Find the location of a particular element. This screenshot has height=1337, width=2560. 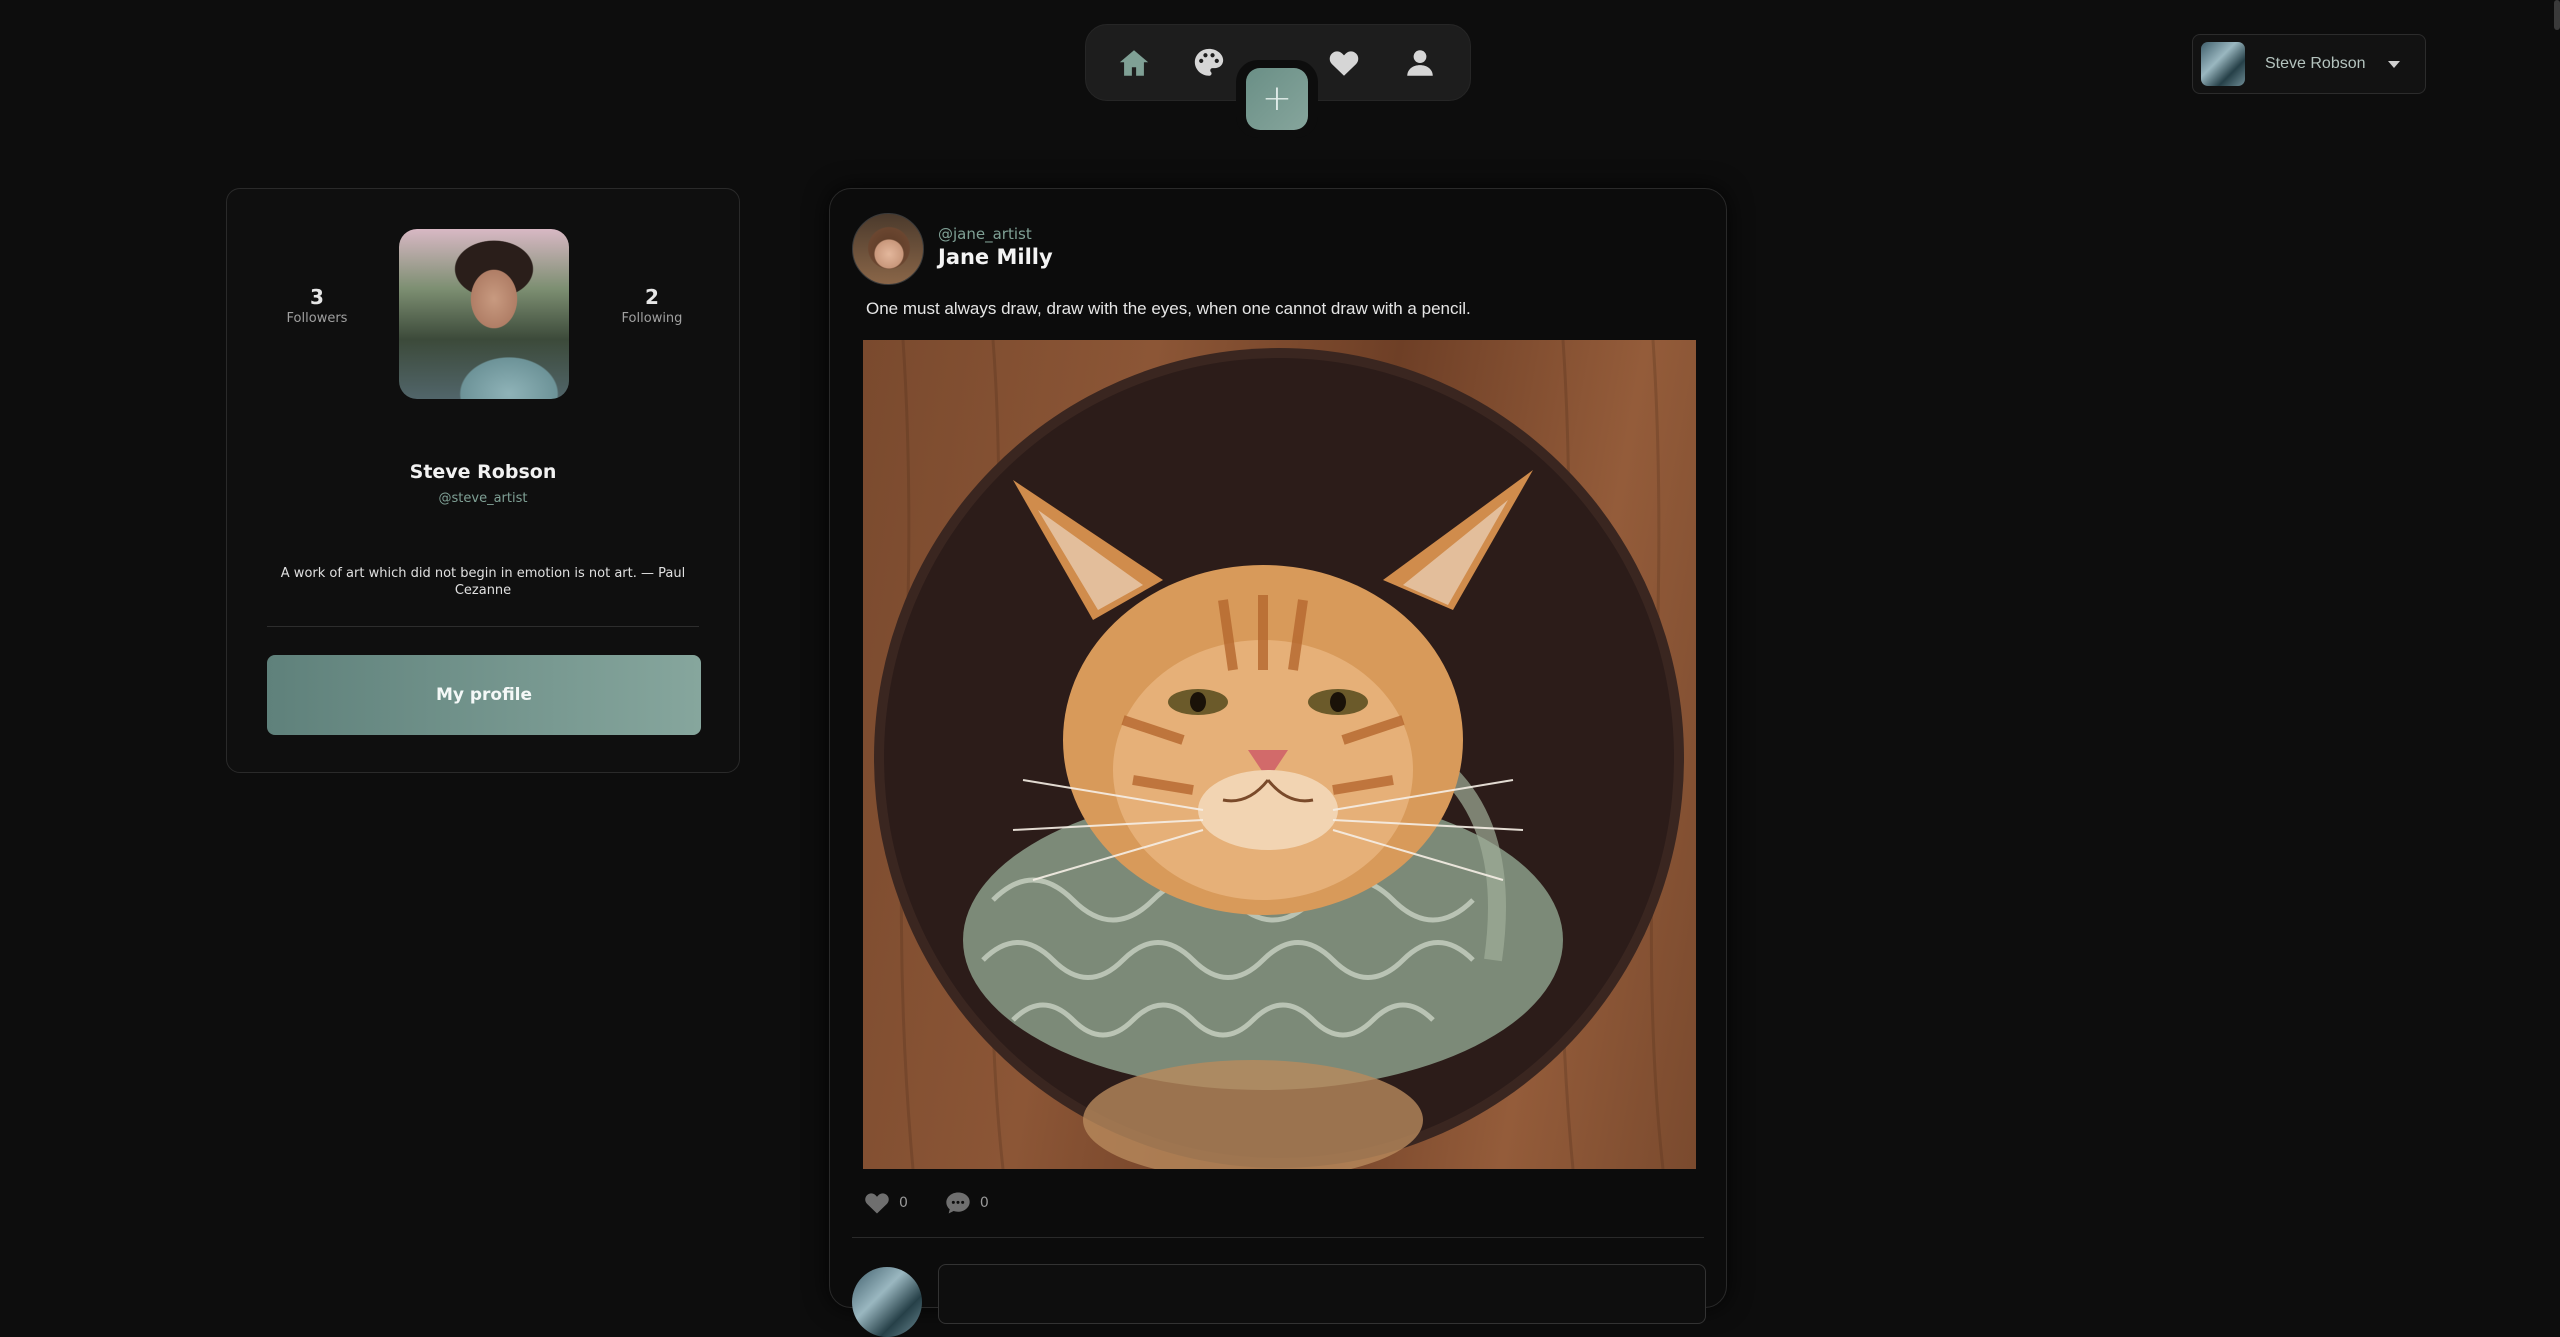

followers-stat: 3 Followers is located at coordinates (317, 305).